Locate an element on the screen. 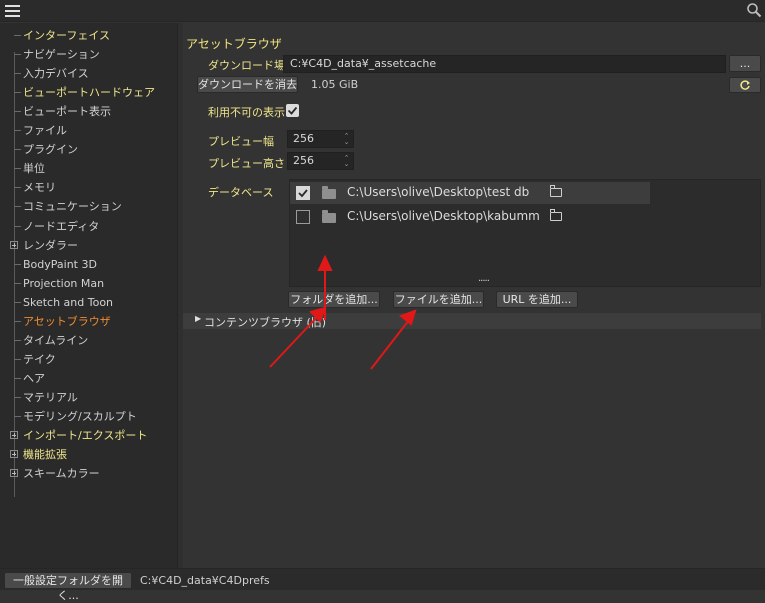  bottom-bar: 一般設定フォルダを開く... C:¥C4D_data¥C4Dprefs is located at coordinates (382, 585).